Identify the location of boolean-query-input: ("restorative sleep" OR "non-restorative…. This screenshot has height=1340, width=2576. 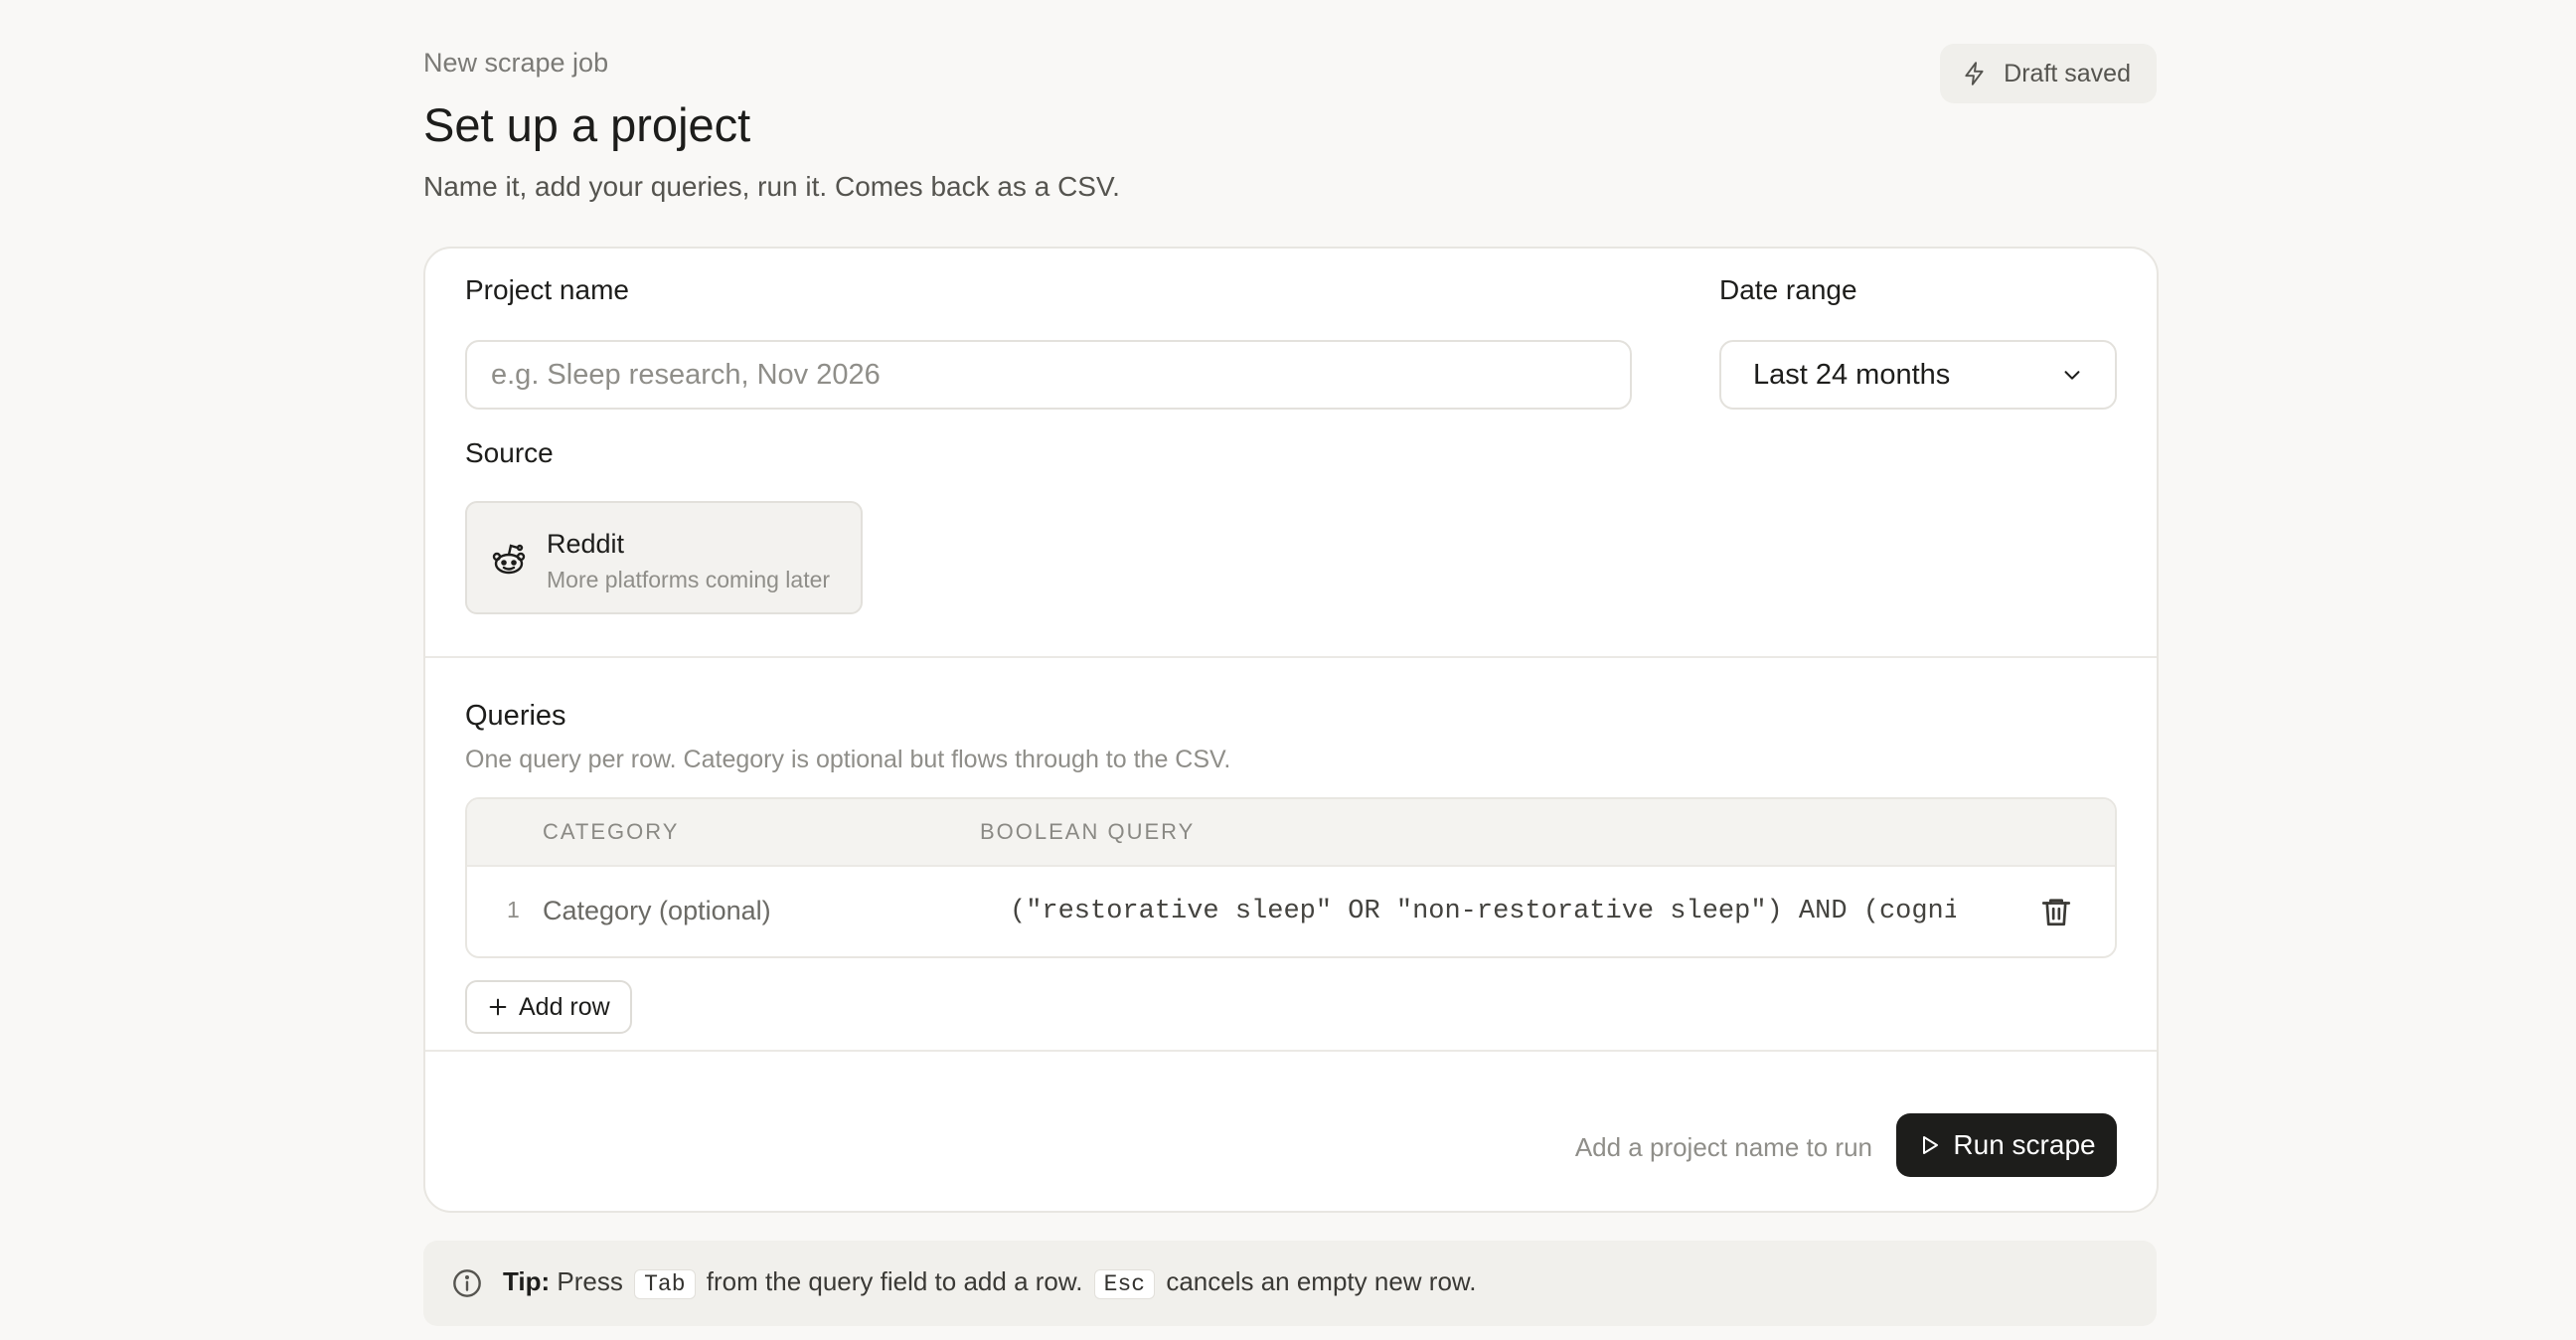
(1475, 912).